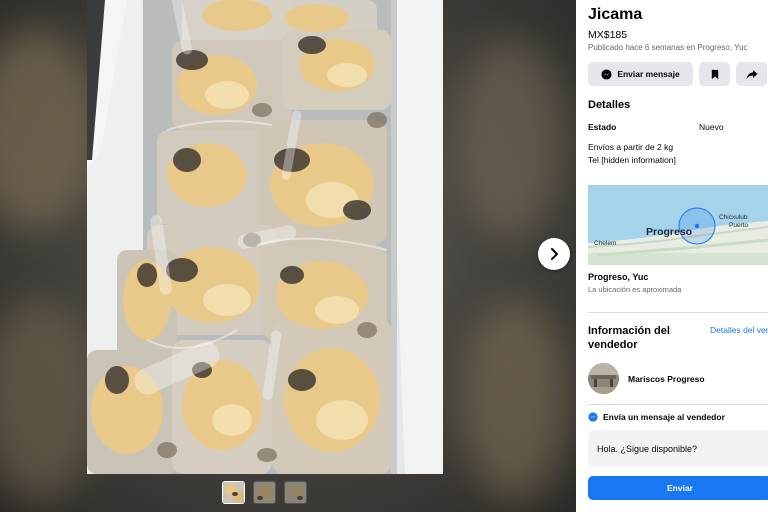 This screenshot has width=768, height=512. I want to click on location-note: La ubicación es aproximada, so click(635, 289).